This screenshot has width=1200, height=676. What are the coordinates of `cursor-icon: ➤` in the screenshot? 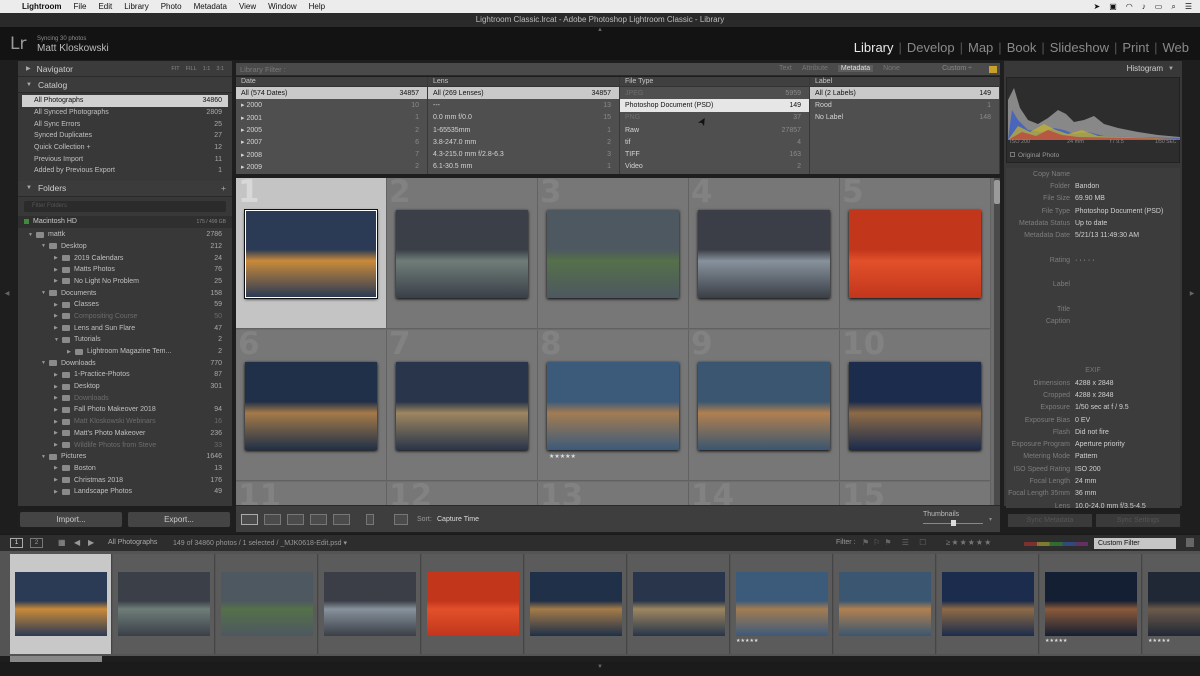 It's located at (1097, 7).